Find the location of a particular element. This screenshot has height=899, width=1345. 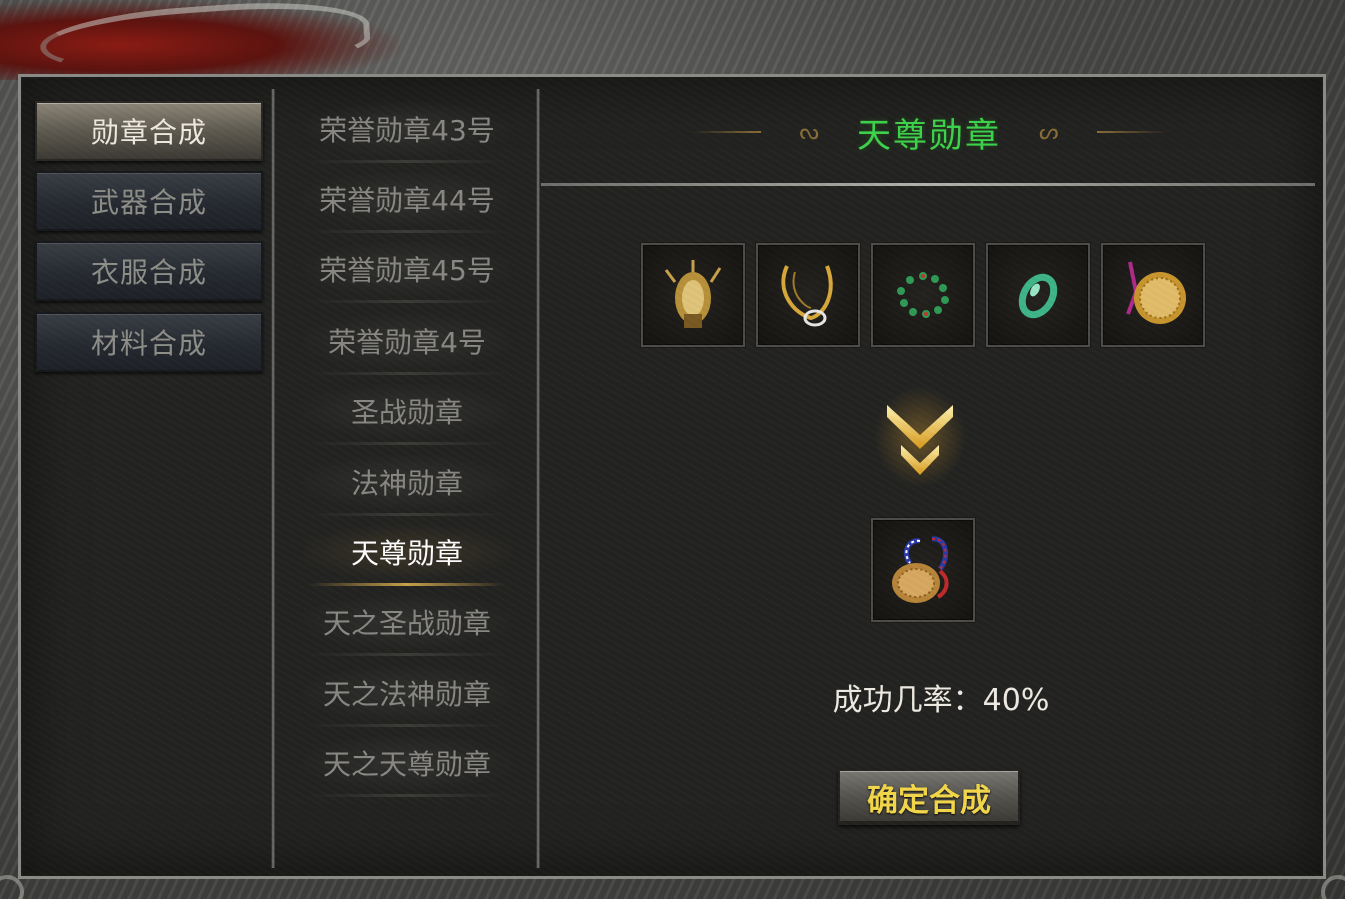

medal-list-item: 天之圣战勋章 is located at coordinates (407, 625).